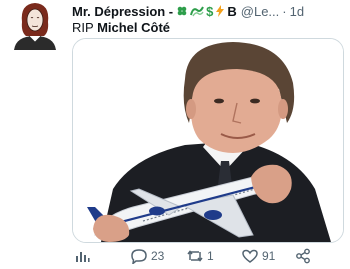  I want to click on lightning-icon, so click(220, 11).